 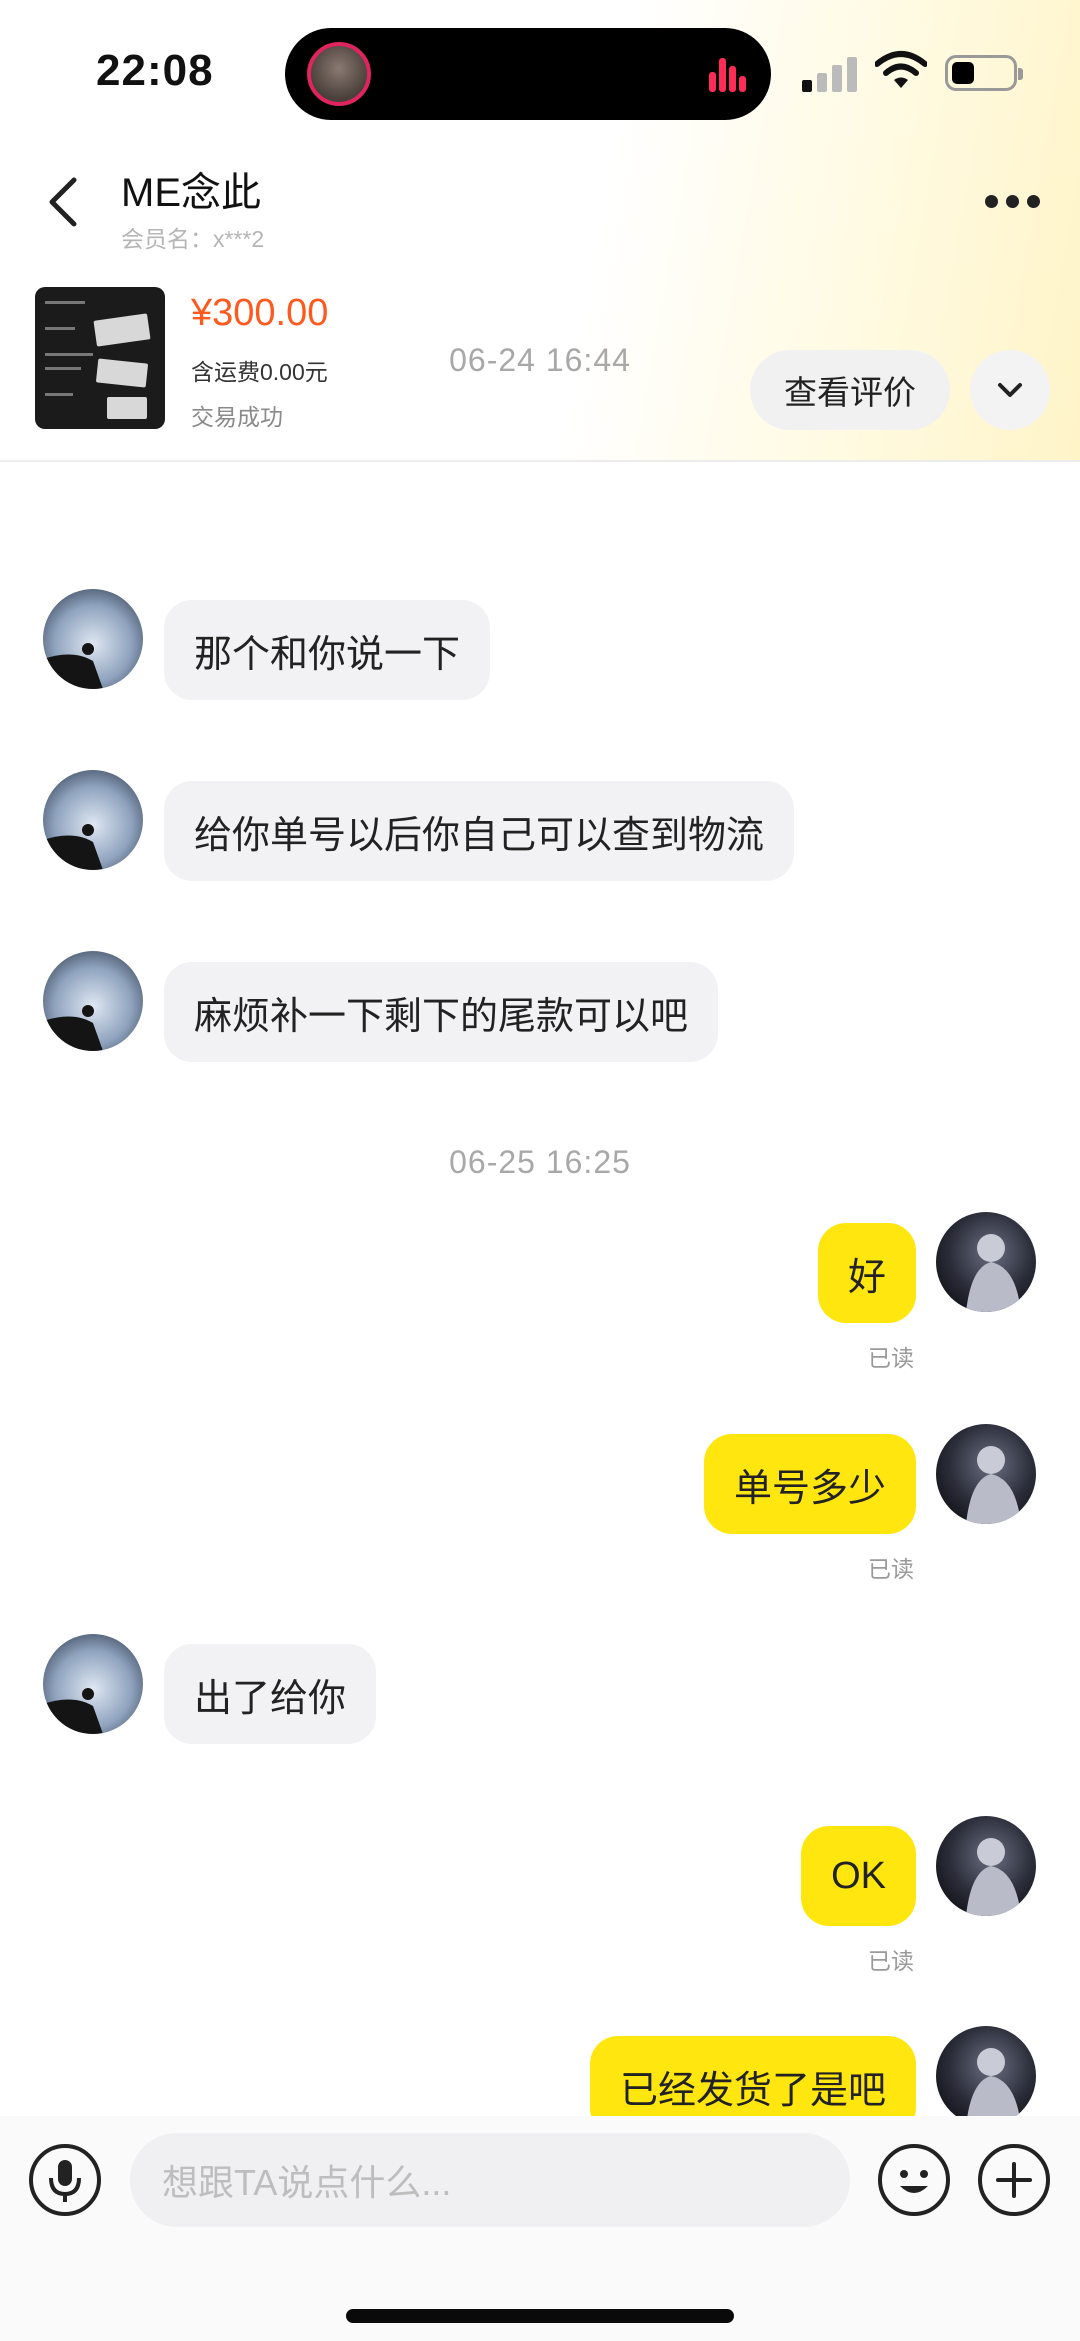 What do you see at coordinates (193, 239) in the screenshot?
I see `member-name: 会员名：x***2` at bounding box center [193, 239].